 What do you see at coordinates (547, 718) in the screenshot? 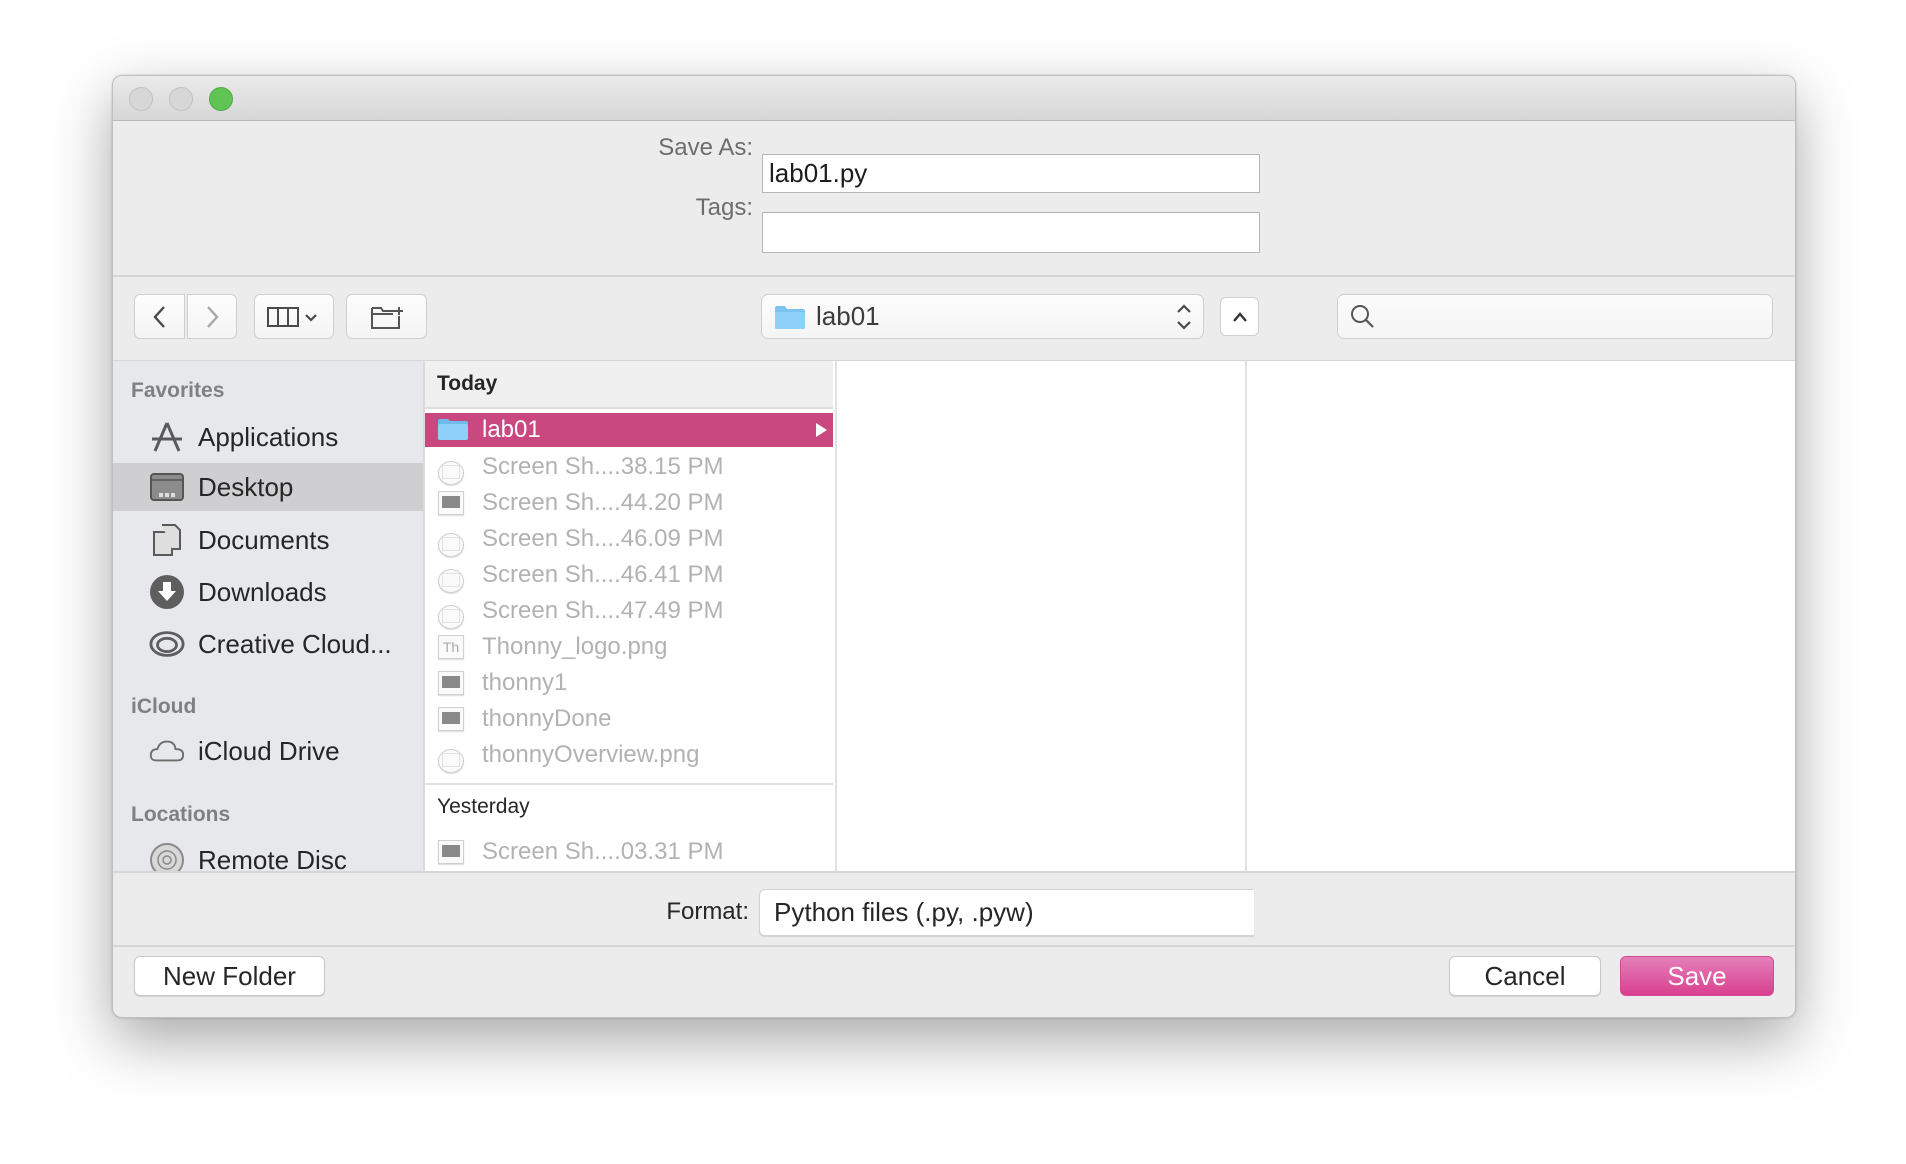
I see `file-name: thonnyDone` at bounding box center [547, 718].